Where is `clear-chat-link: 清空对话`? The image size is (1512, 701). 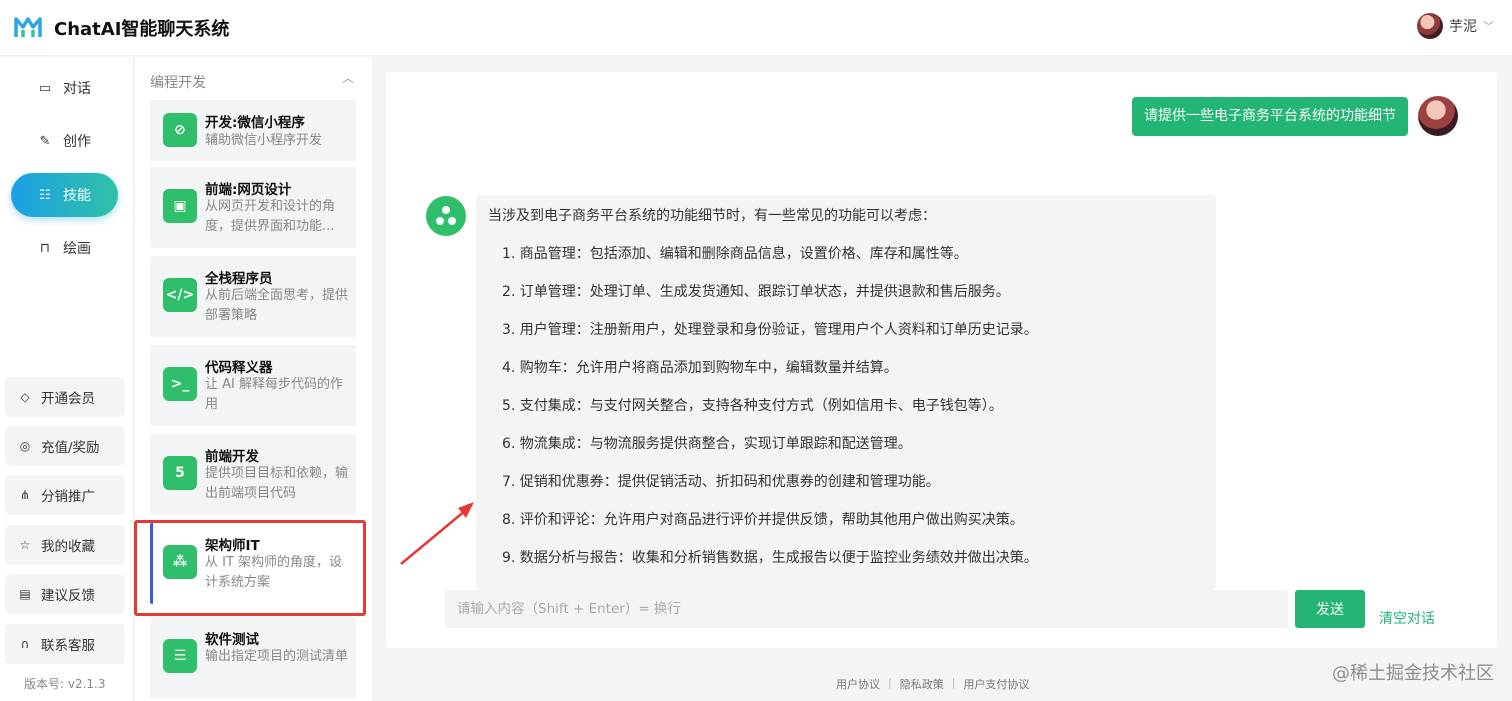
clear-chat-link: 清空对话 is located at coordinates (1407, 618).